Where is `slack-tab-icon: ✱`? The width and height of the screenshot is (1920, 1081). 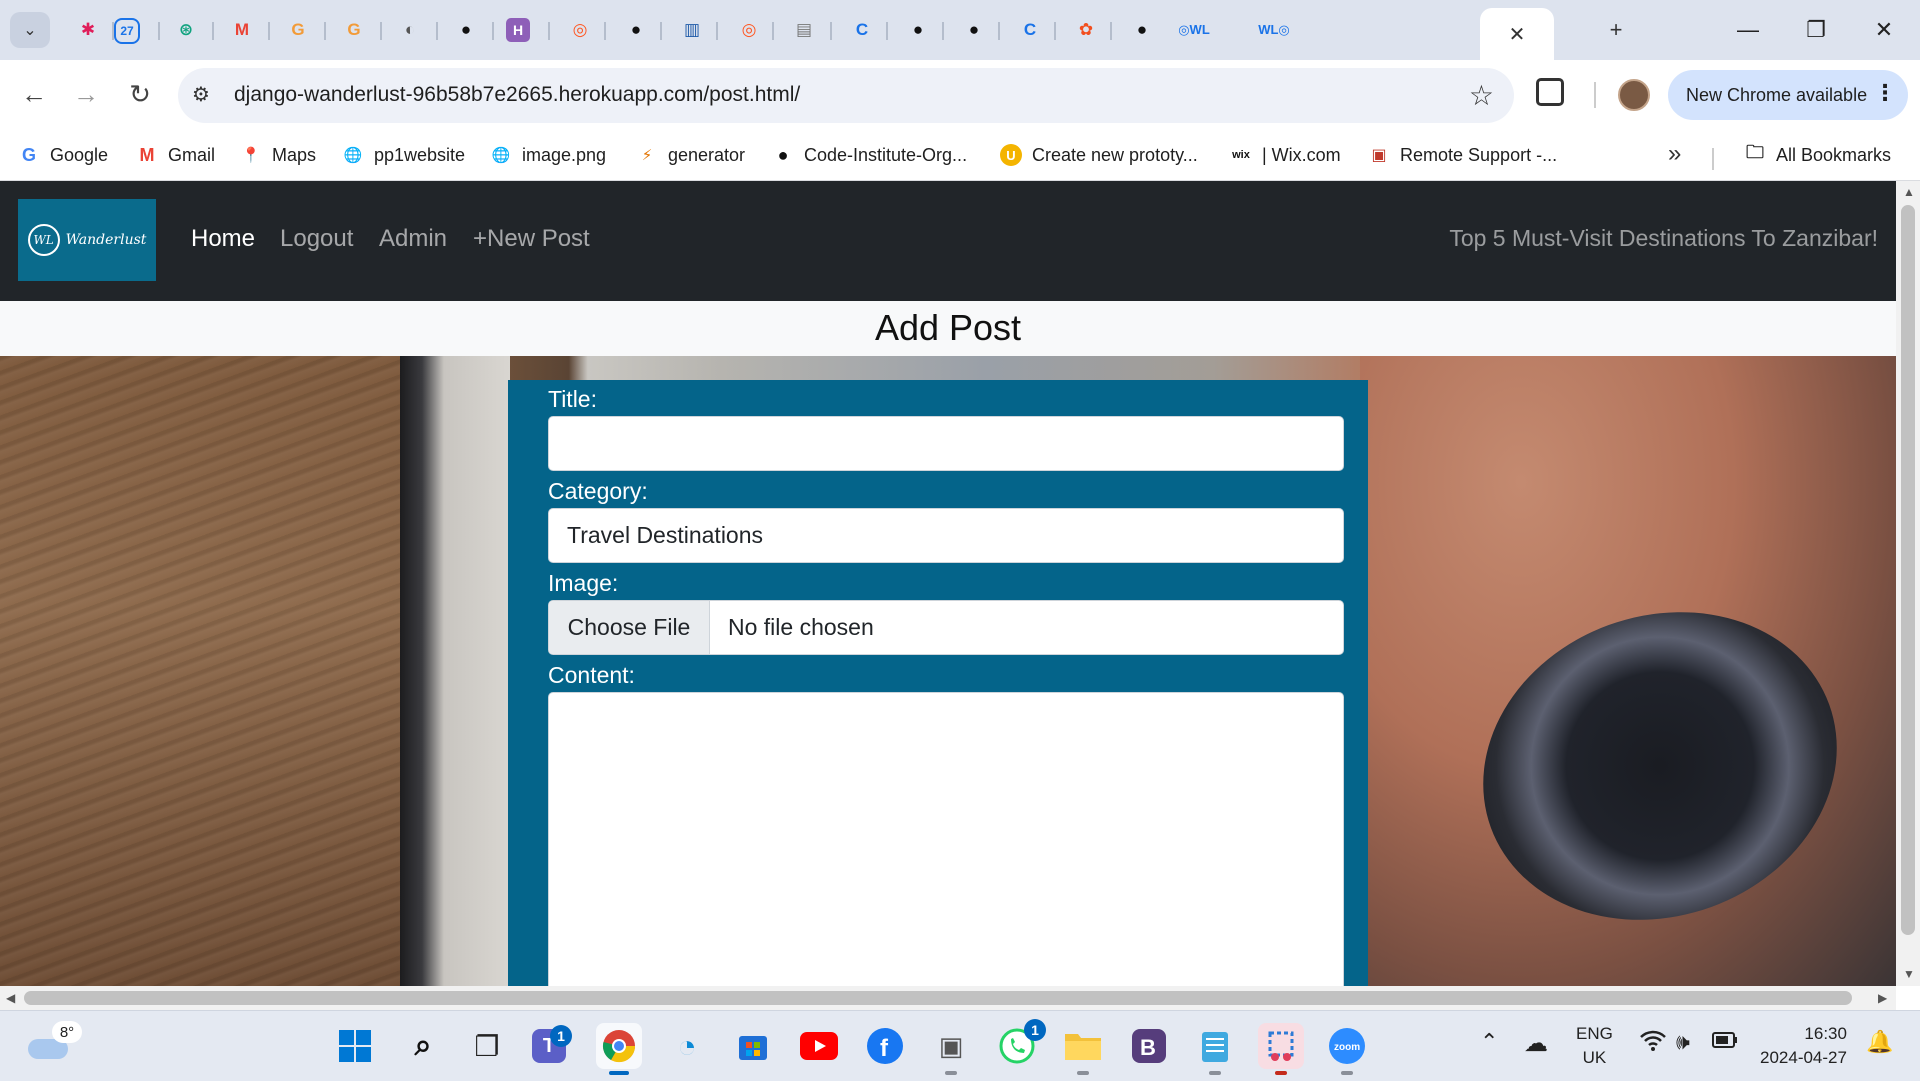 slack-tab-icon: ✱ is located at coordinates (88, 30).